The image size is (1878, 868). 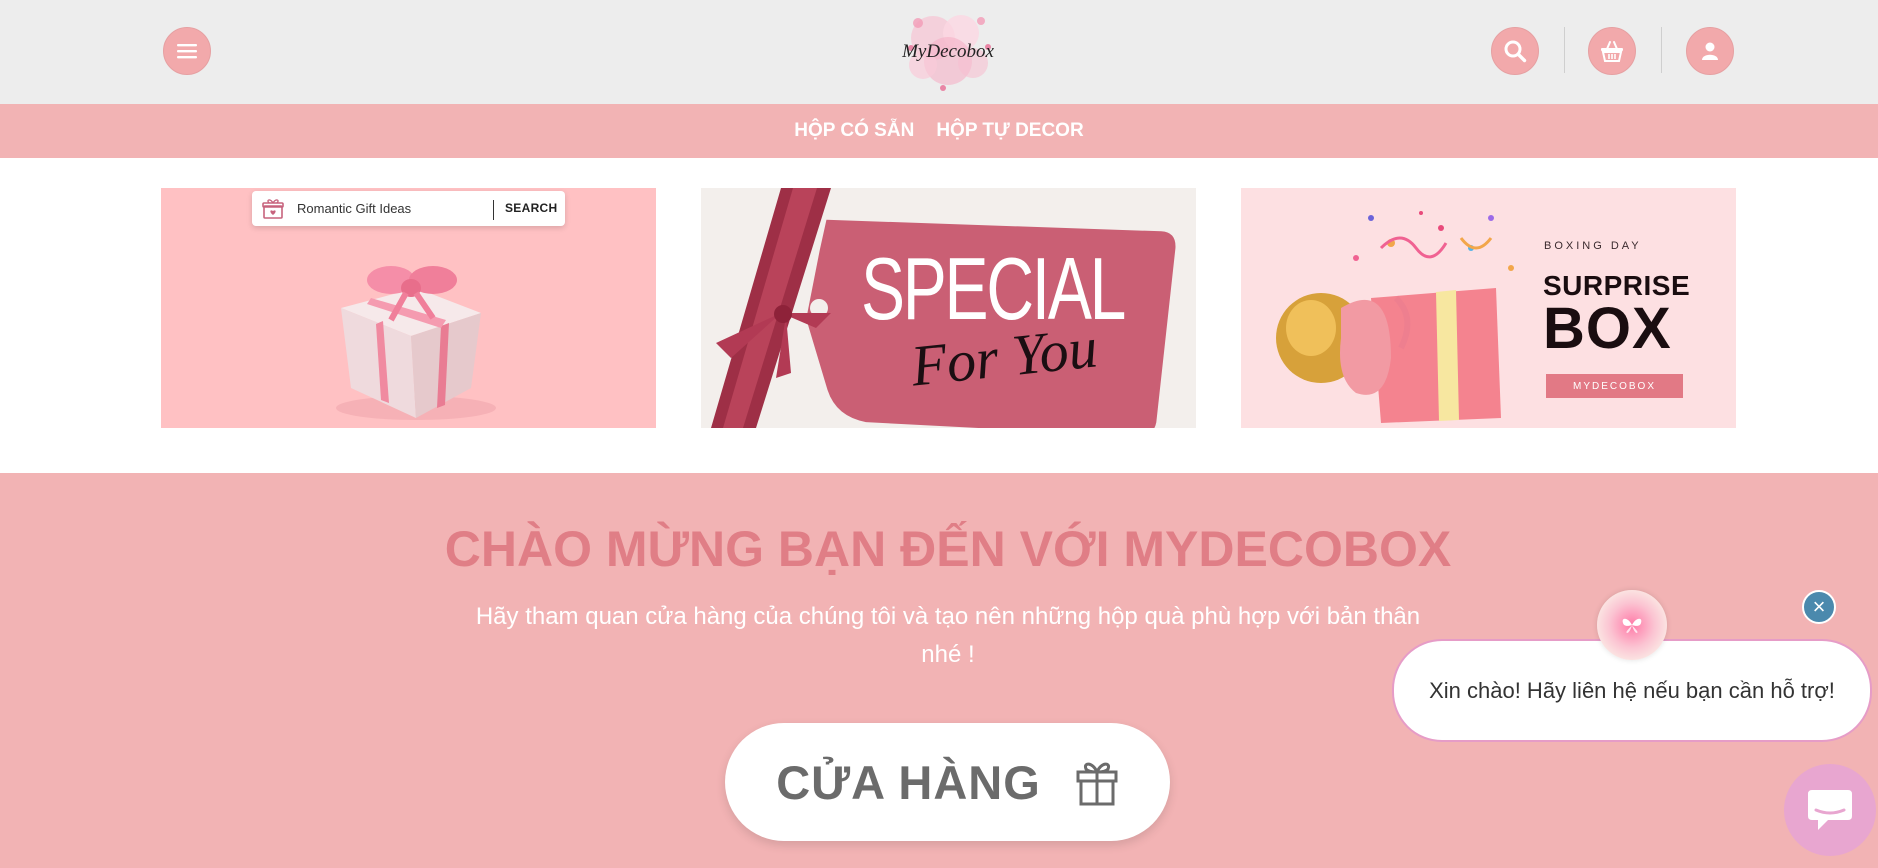 What do you see at coordinates (416, 343) in the screenshot?
I see `gift-box-illustration` at bounding box center [416, 343].